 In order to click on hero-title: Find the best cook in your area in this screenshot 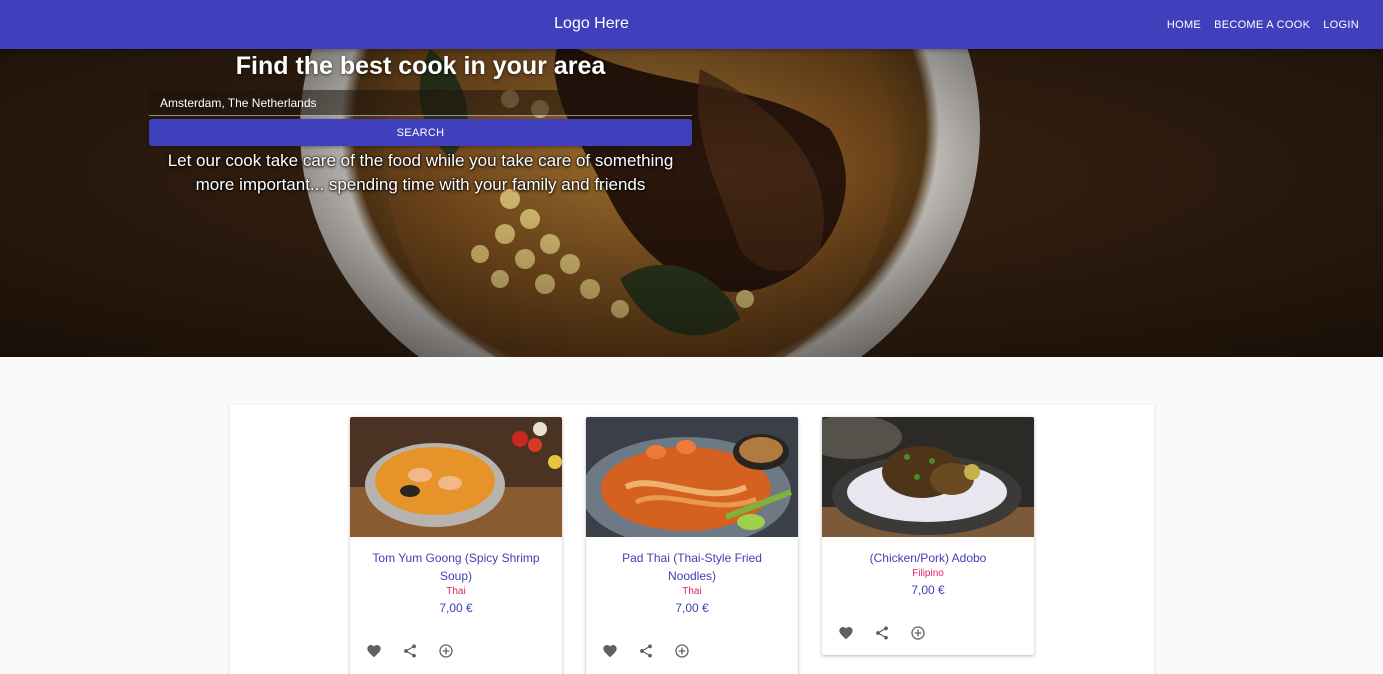, I will do `click(420, 66)`.